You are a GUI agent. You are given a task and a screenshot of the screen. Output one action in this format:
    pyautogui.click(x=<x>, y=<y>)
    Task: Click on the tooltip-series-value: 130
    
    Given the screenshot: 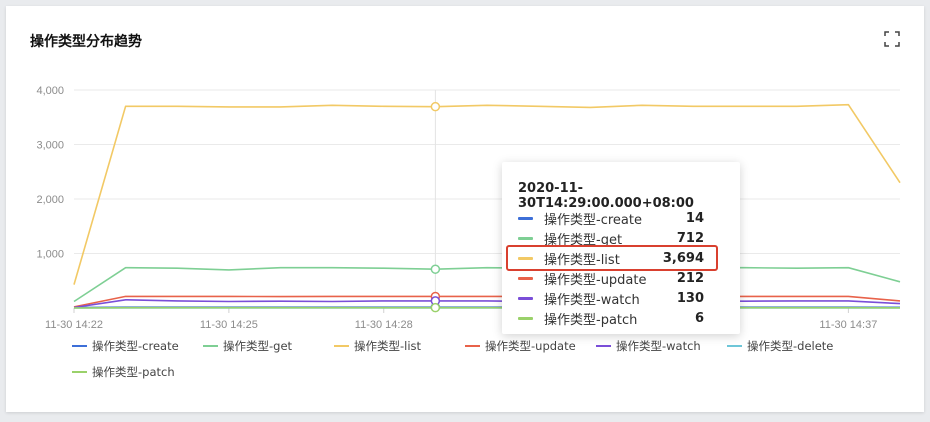 What is the action you would take?
    pyautogui.click(x=690, y=298)
    